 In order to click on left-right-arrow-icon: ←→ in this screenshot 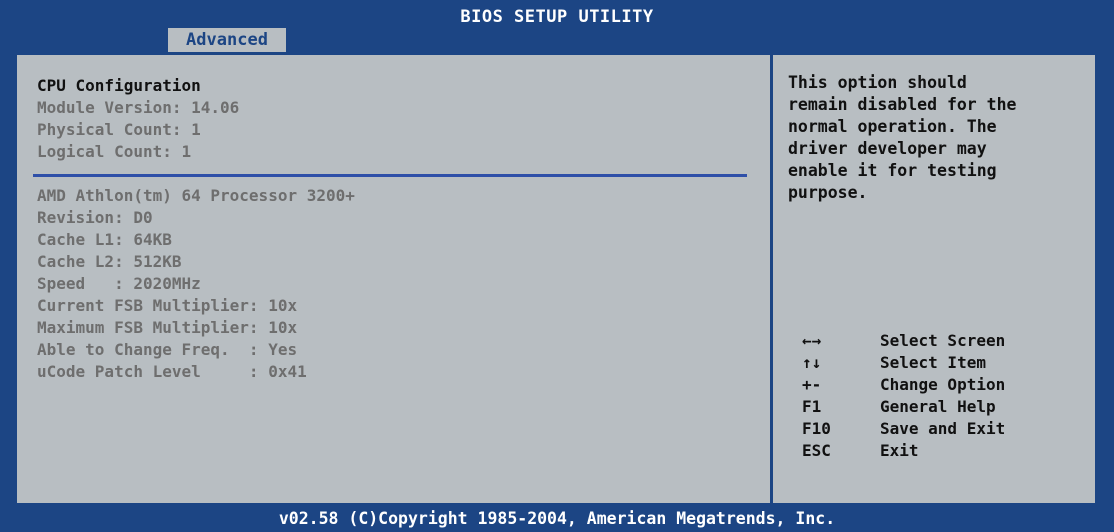, I will do `click(812, 340)`.